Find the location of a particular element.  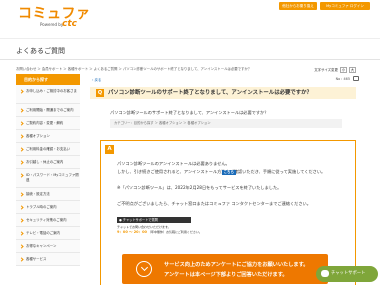

here-link: こちら is located at coordinates (229, 172).